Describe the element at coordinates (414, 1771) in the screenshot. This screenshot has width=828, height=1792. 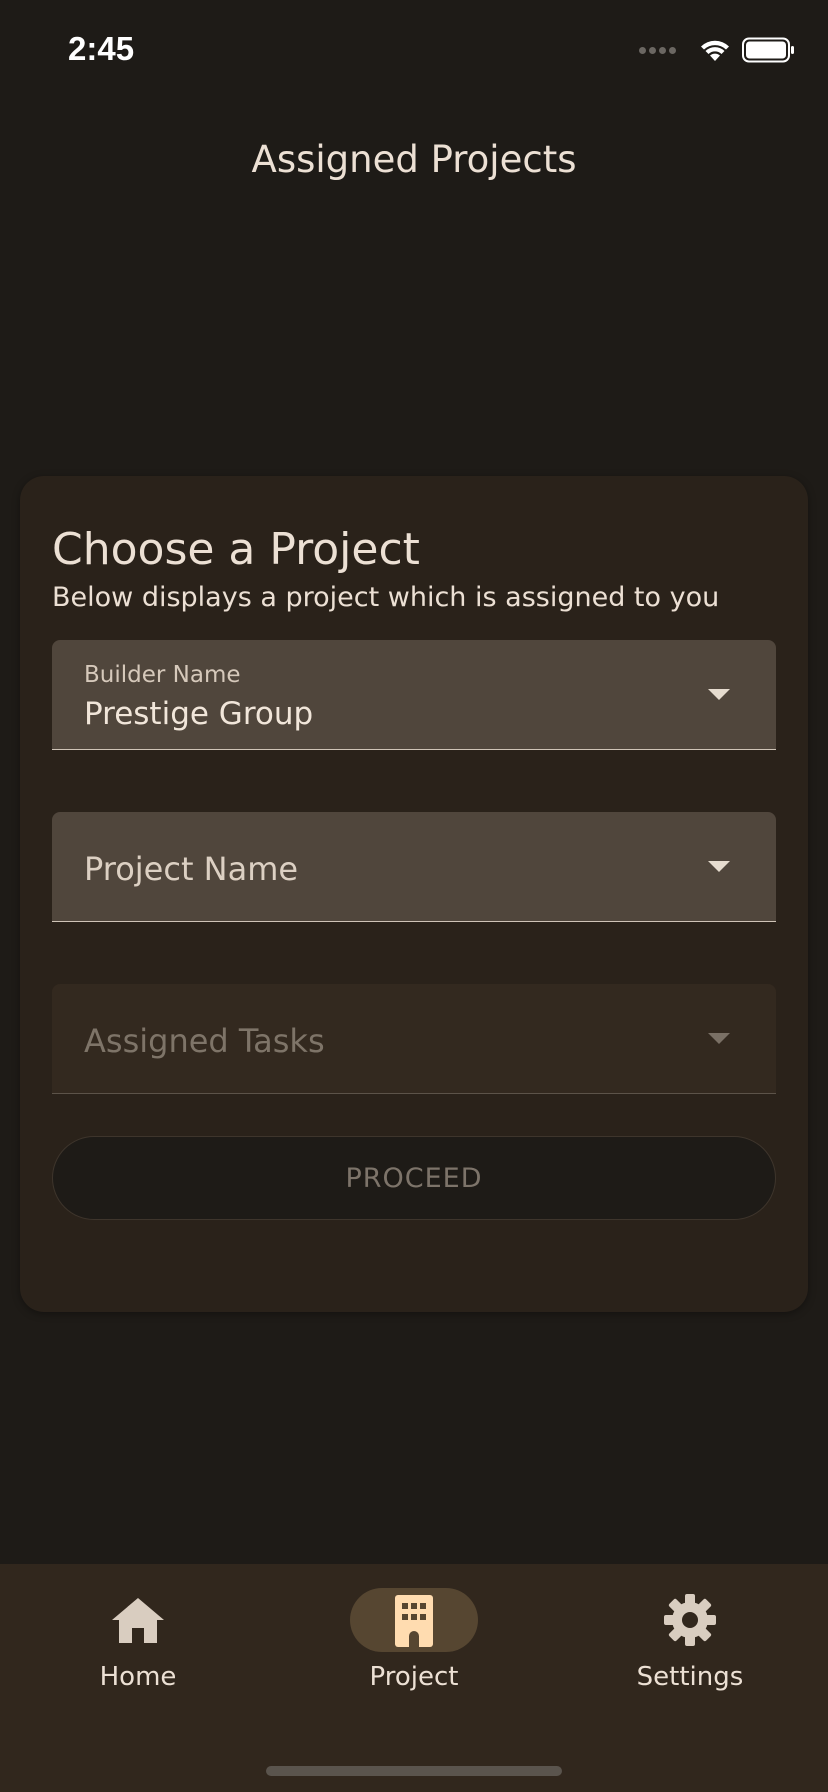
I see `home-indicator` at that location.